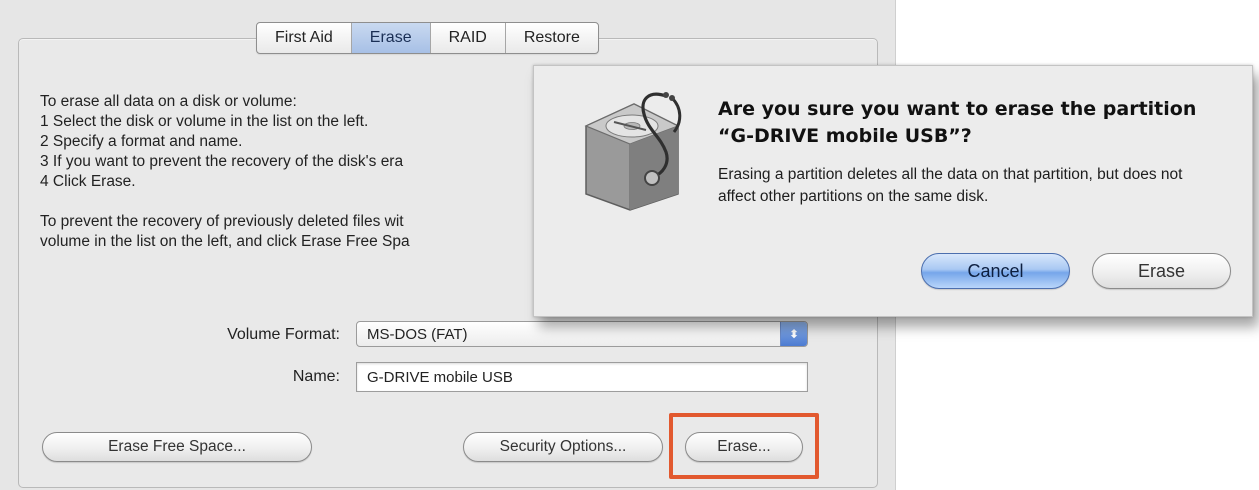 Image resolution: width=1259 pixels, height=490 pixels. I want to click on confirm-erase-button: Erase, so click(1161, 271).